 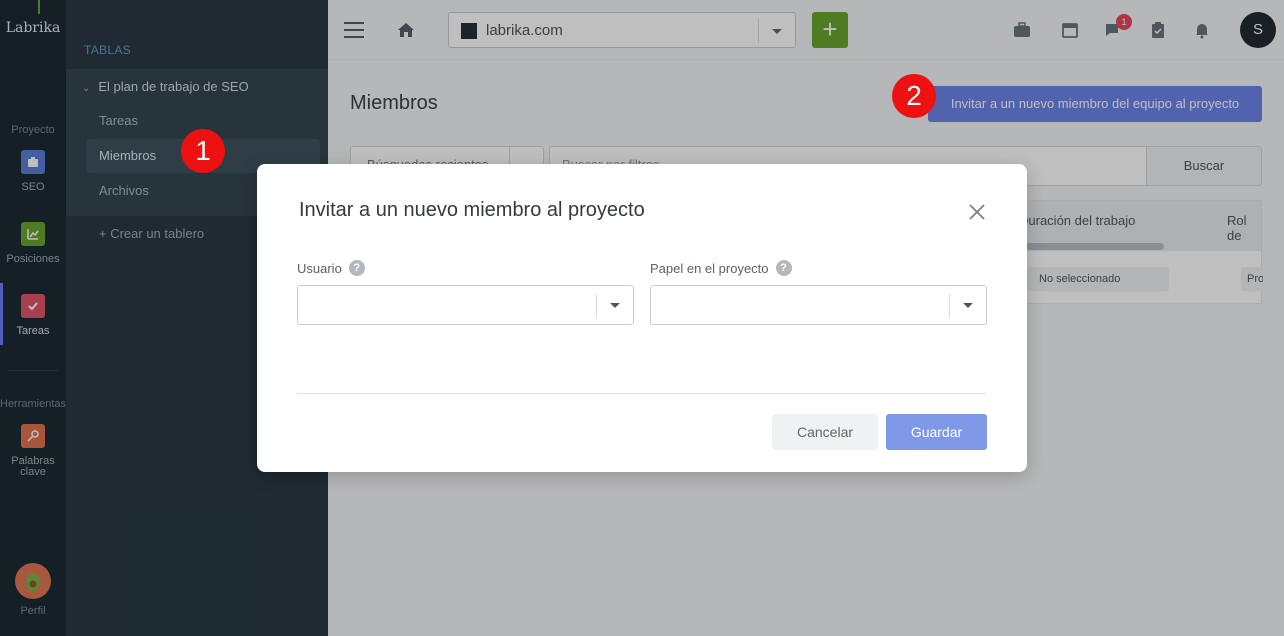 I want to click on role-select, so click(x=818, y=305).